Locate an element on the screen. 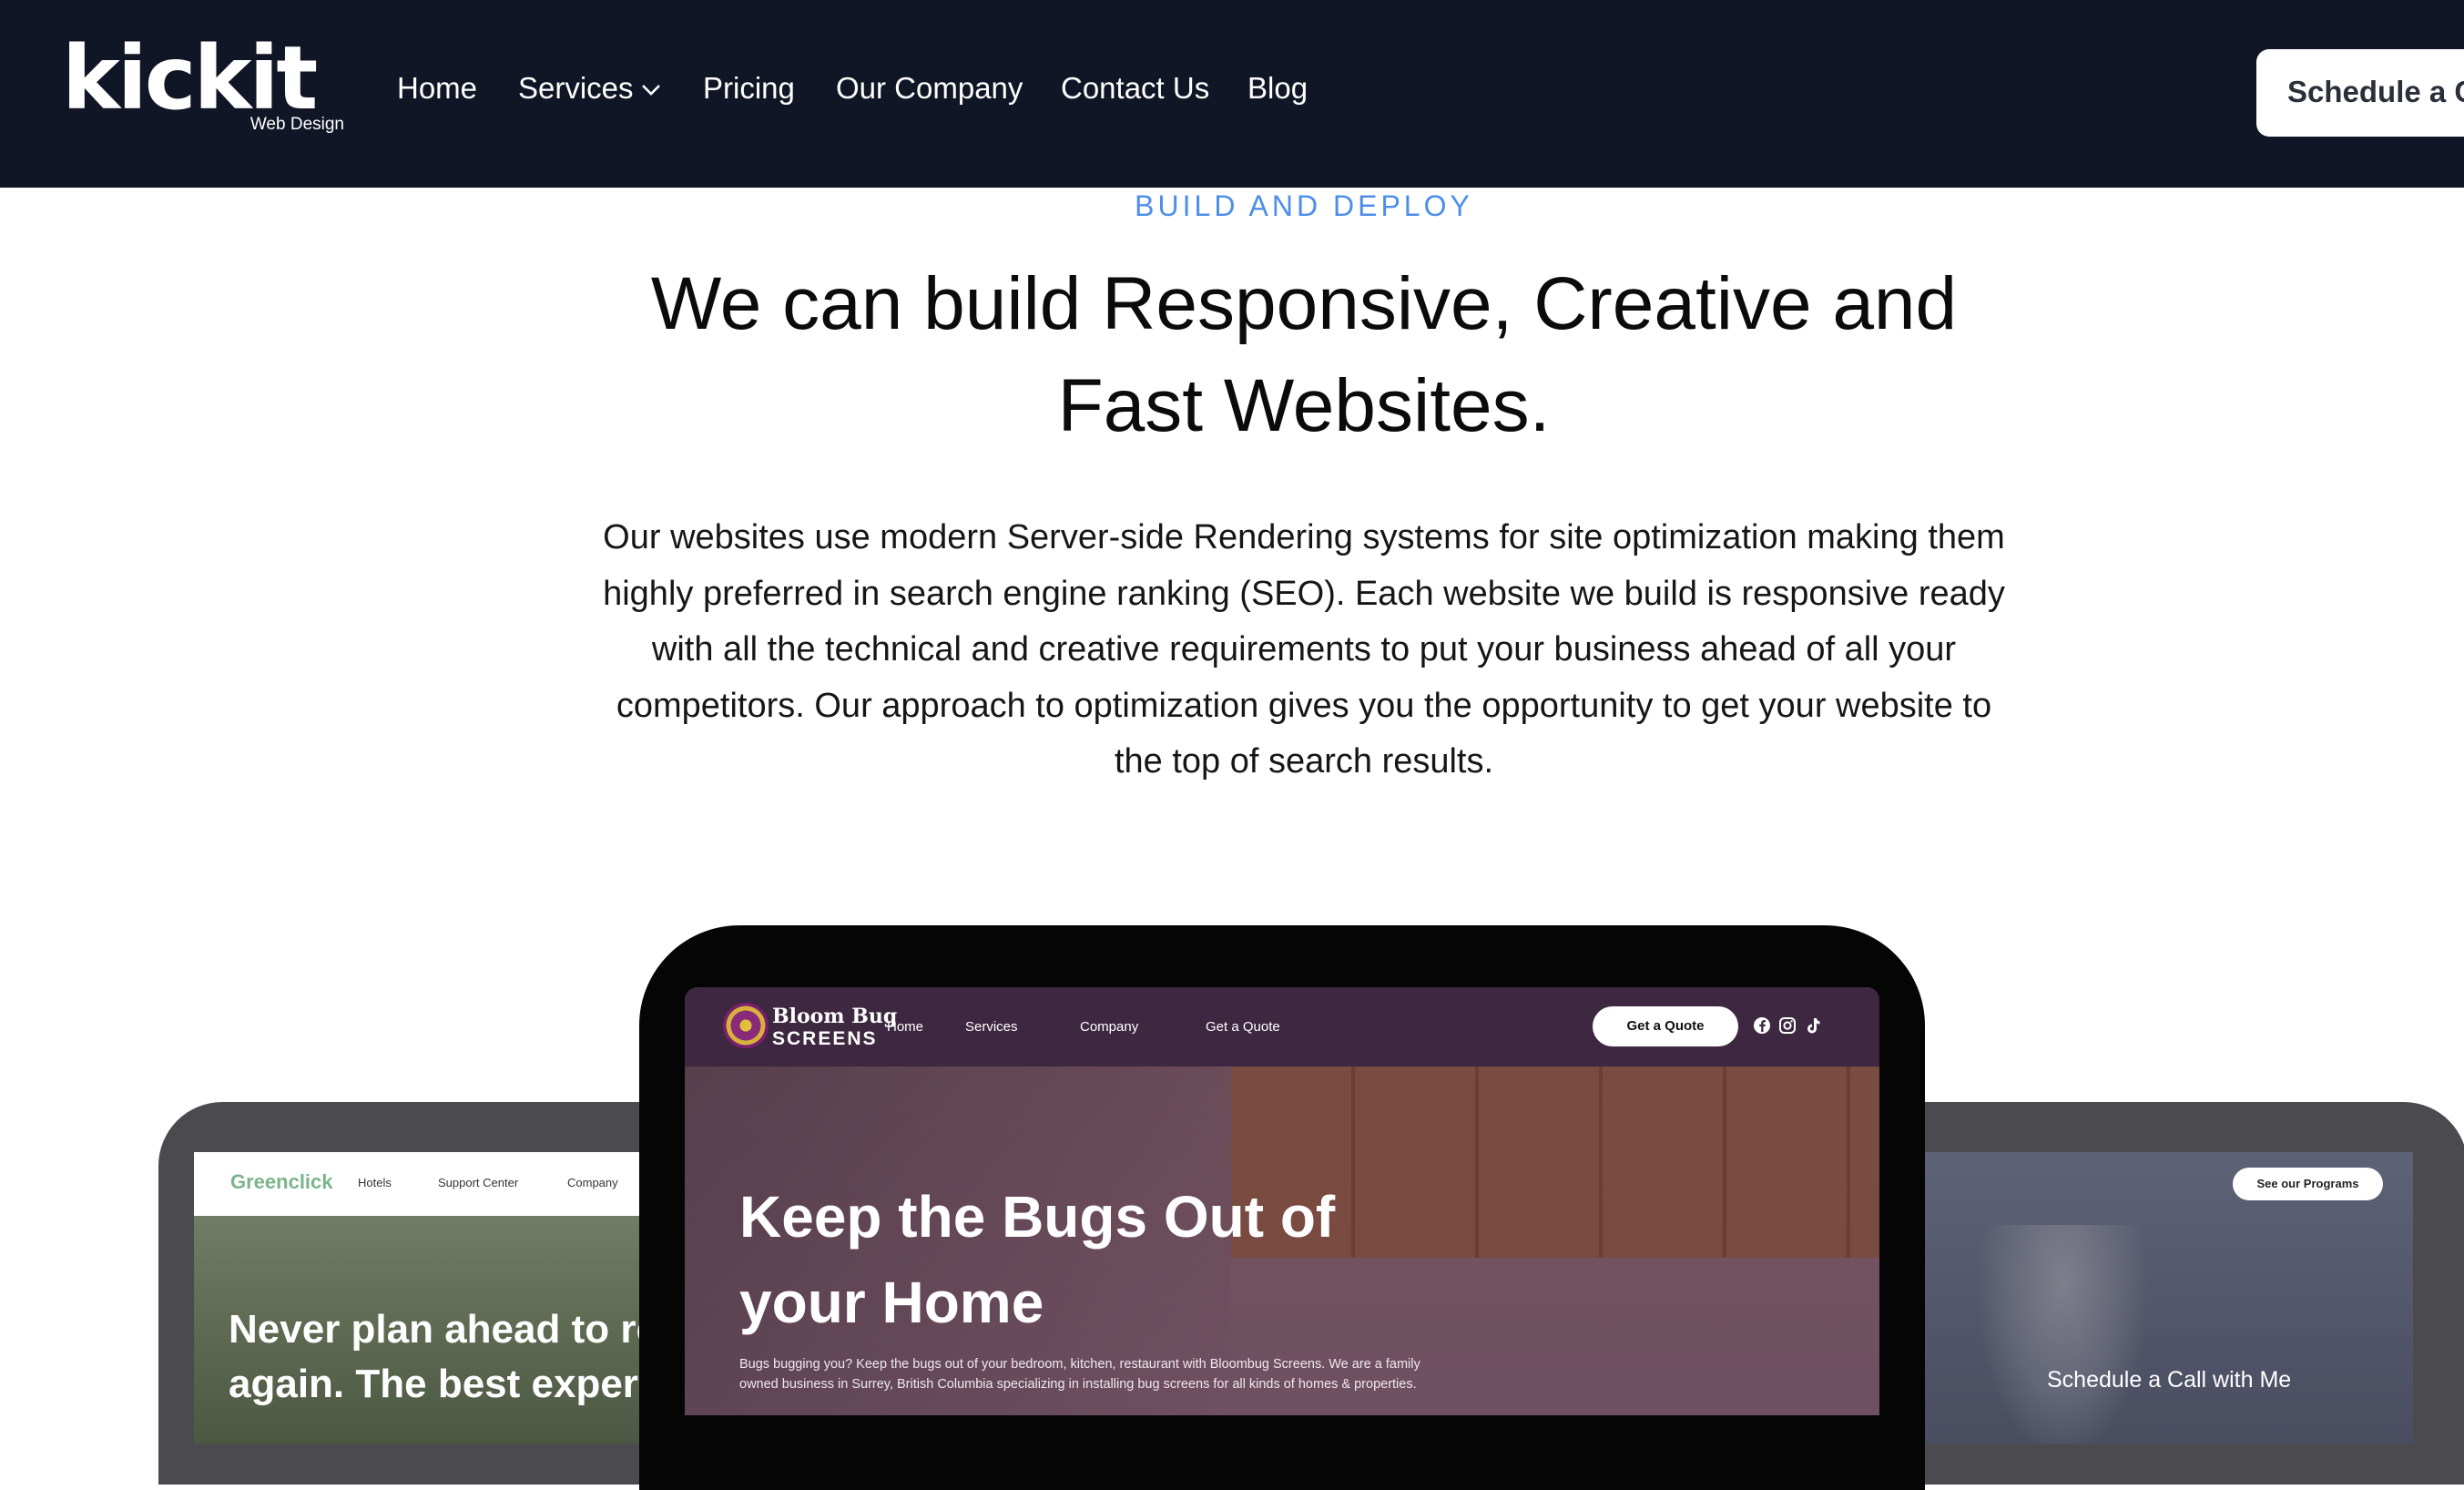 This screenshot has width=2464, height=1490. kickit-logo: kickit Web Design is located at coordinates (203, 88).